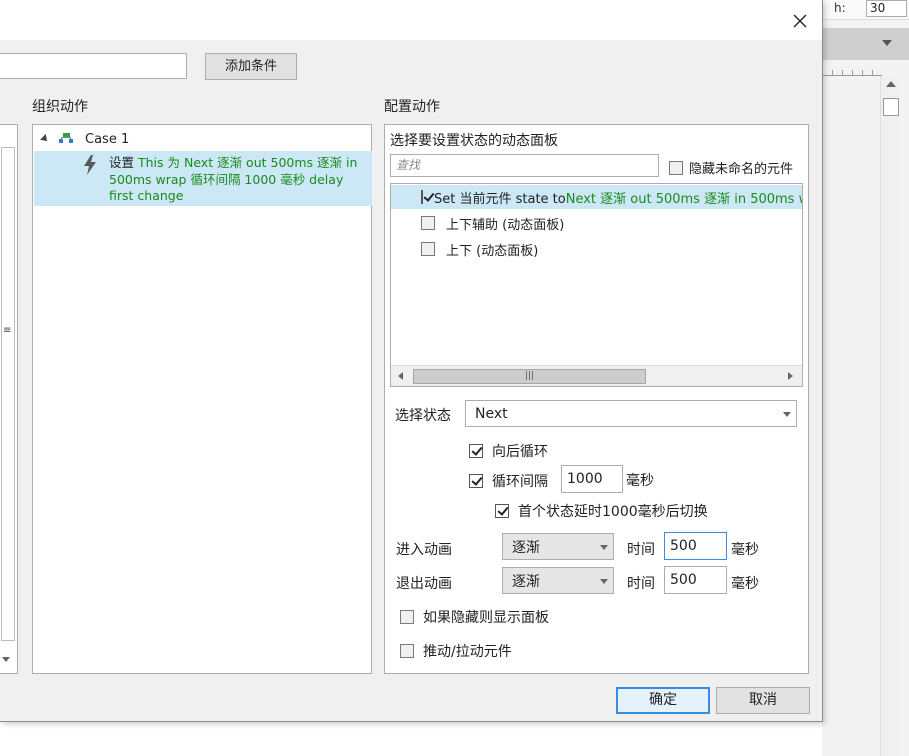 The height and width of the screenshot is (756, 909). Describe the element at coordinates (505, 225) in the screenshot. I see `list-item-label: 上下辅助 (动态面板)` at that location.